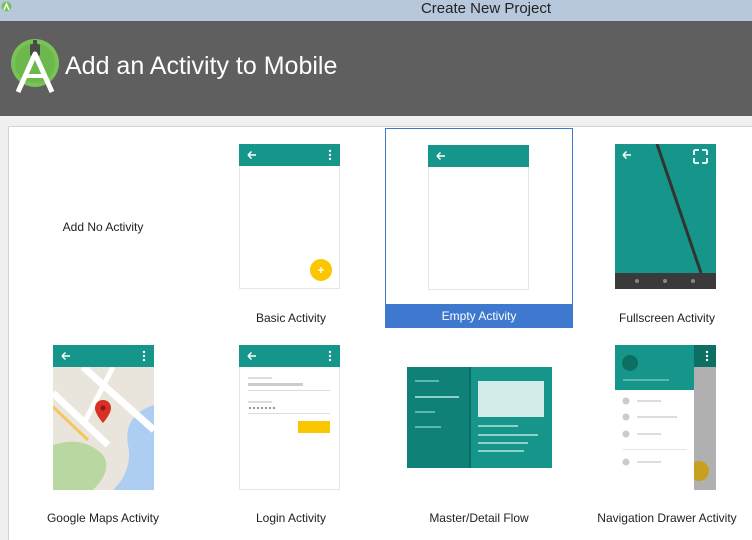 The height and width of the screenshot is (540, 752). What do you see at coordinates (291, 318) in the screenshot?
I see `activity-label: Basic Activity` at bounding box center [291, 318].